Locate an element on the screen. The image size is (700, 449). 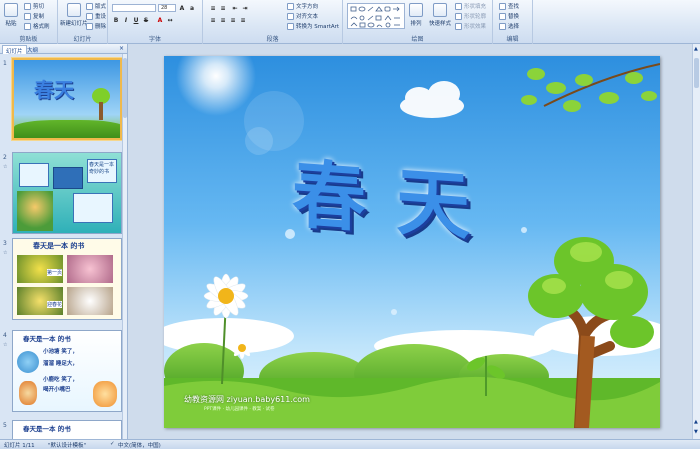
canvas-scroll-up-icon: ▲ is located at coordinates (696, 49).